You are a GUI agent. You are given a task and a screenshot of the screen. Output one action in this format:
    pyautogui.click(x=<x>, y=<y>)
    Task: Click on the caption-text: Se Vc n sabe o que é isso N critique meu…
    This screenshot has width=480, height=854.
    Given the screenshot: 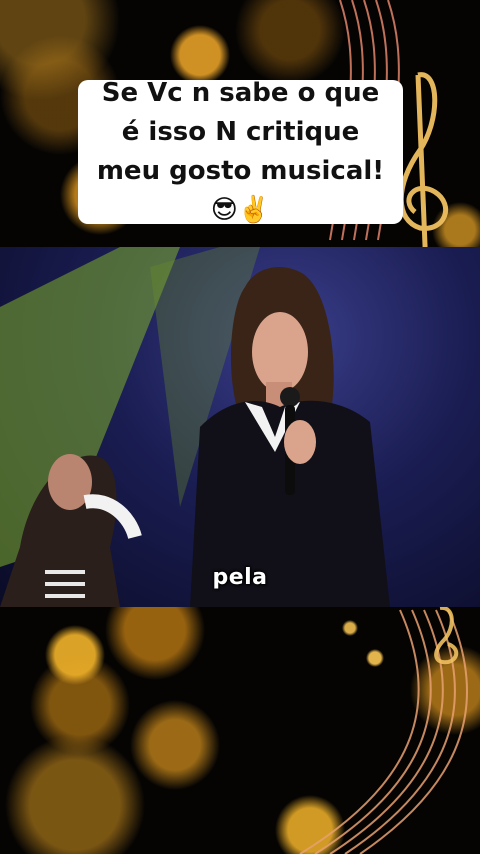 What is the action you would take?
    pyautogui.click(x=240, y=151)
    